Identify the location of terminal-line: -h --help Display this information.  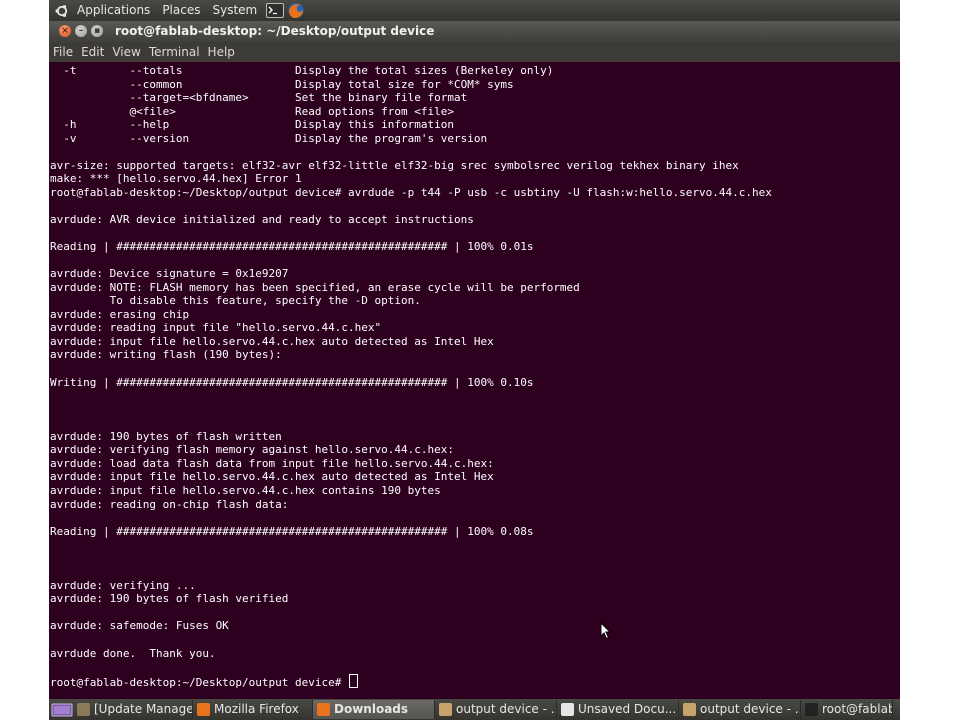
(252, 125).